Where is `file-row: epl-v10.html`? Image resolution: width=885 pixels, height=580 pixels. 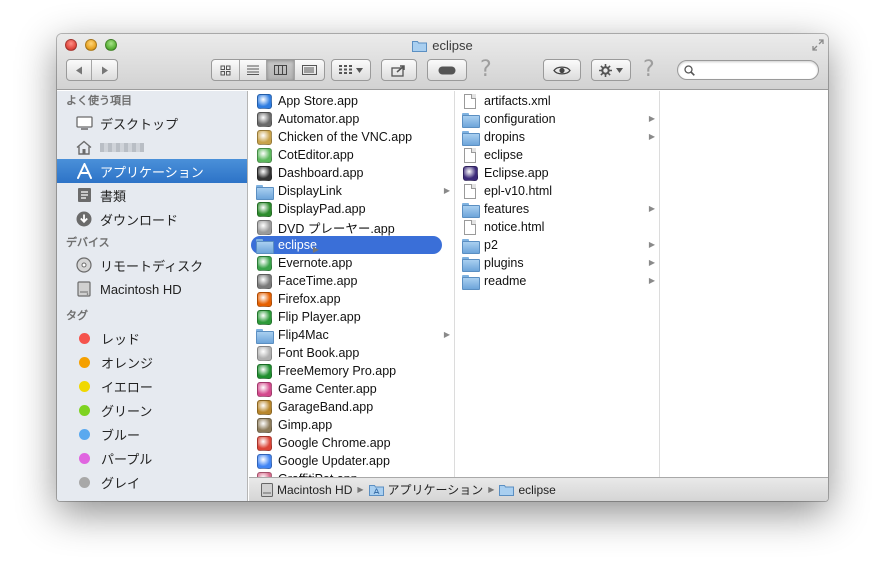
file-row: epl-v10.html is located at coordinates (557, 191).